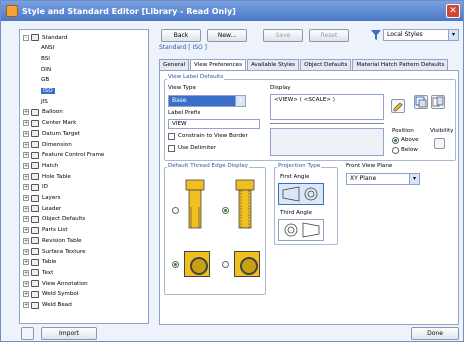 The height and width of the screenshot is (342, 464). I want to click on filter-icon, so click(376, 35).